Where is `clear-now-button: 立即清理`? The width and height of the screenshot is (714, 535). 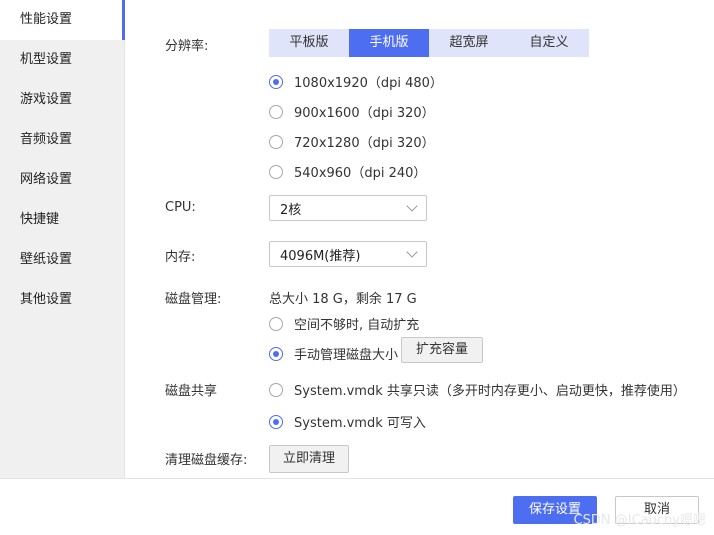 clear-now-button: 立即清理 is located at coordinates (309, 459).